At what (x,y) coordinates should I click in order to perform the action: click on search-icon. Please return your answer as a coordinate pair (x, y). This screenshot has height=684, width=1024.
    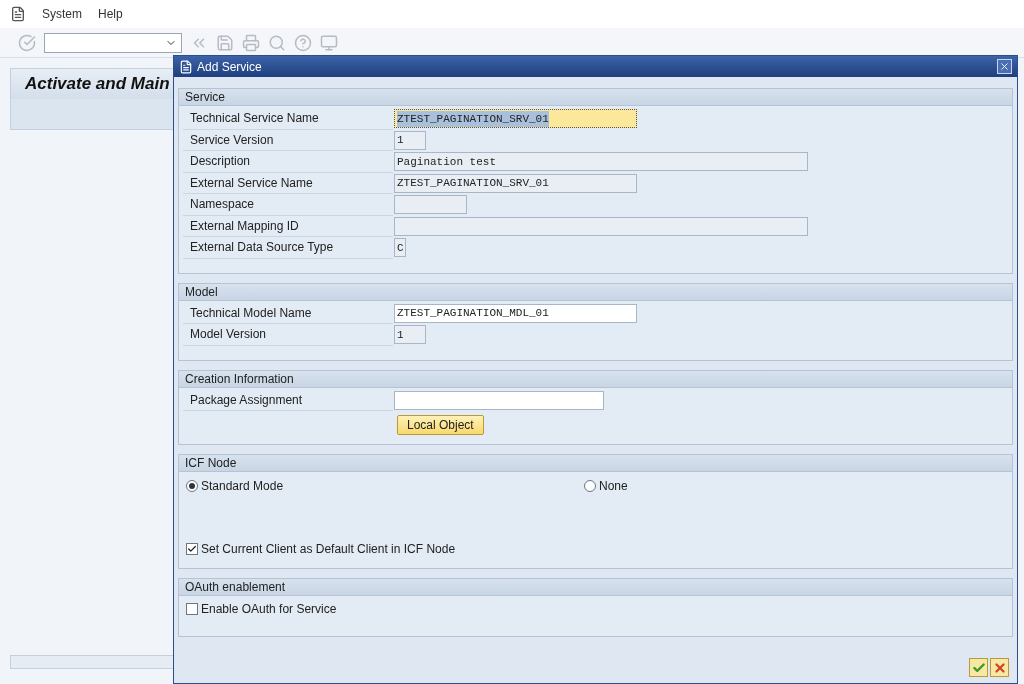
    Looking at the image, I should click on (277, 42).